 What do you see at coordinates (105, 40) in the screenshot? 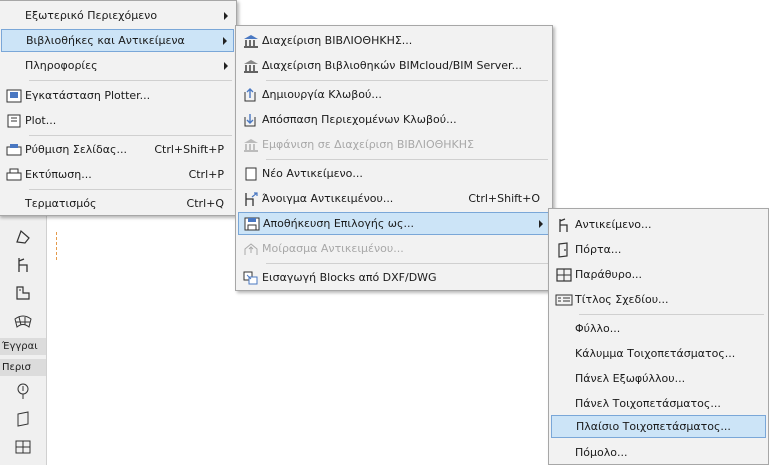
I see `menu-item-label: Βιβλιοθήκες και Αντικείμενα` at bounding box center [105, 40].